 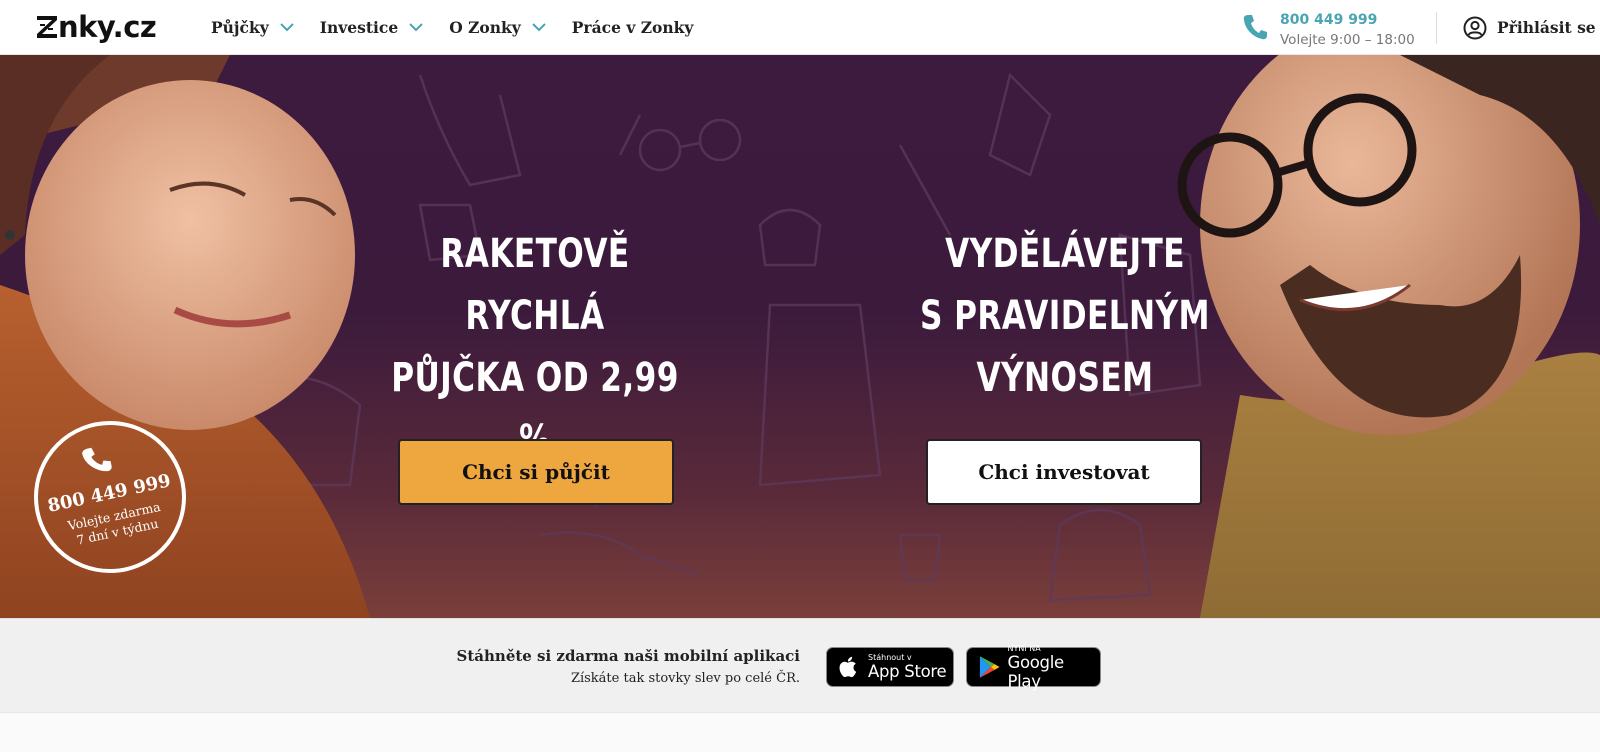 I want to click on page-bottom-area, so click(x=800, y=732).